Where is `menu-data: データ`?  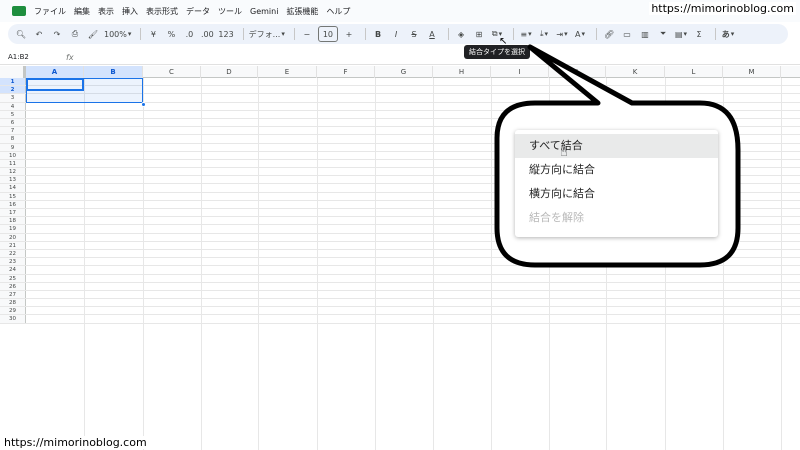
menu-data: データ is located at coordinates (198, 11).